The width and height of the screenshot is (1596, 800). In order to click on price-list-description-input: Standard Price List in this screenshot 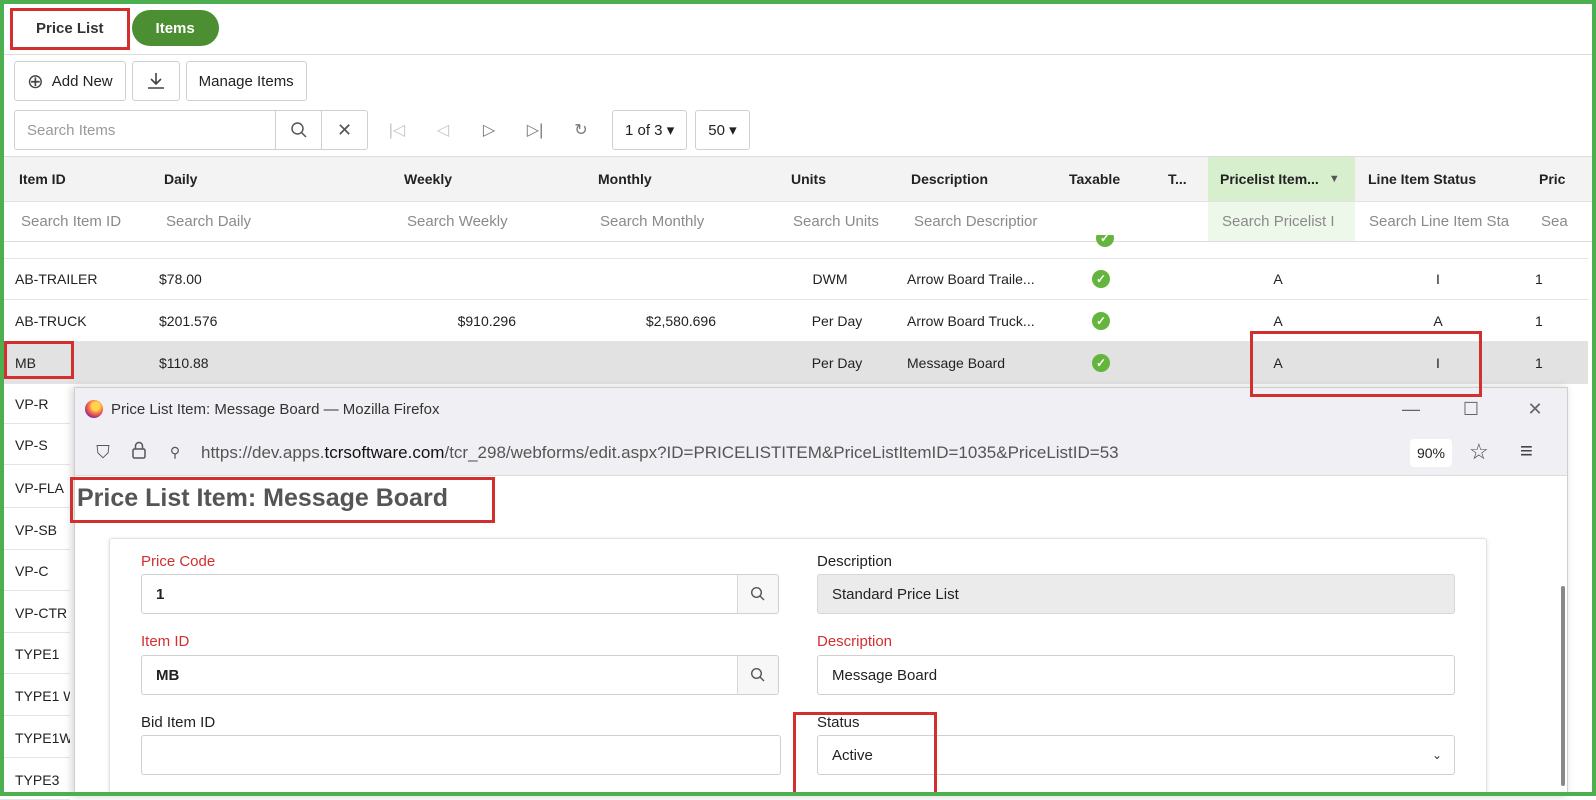, I will do `click(1136, 594)`.